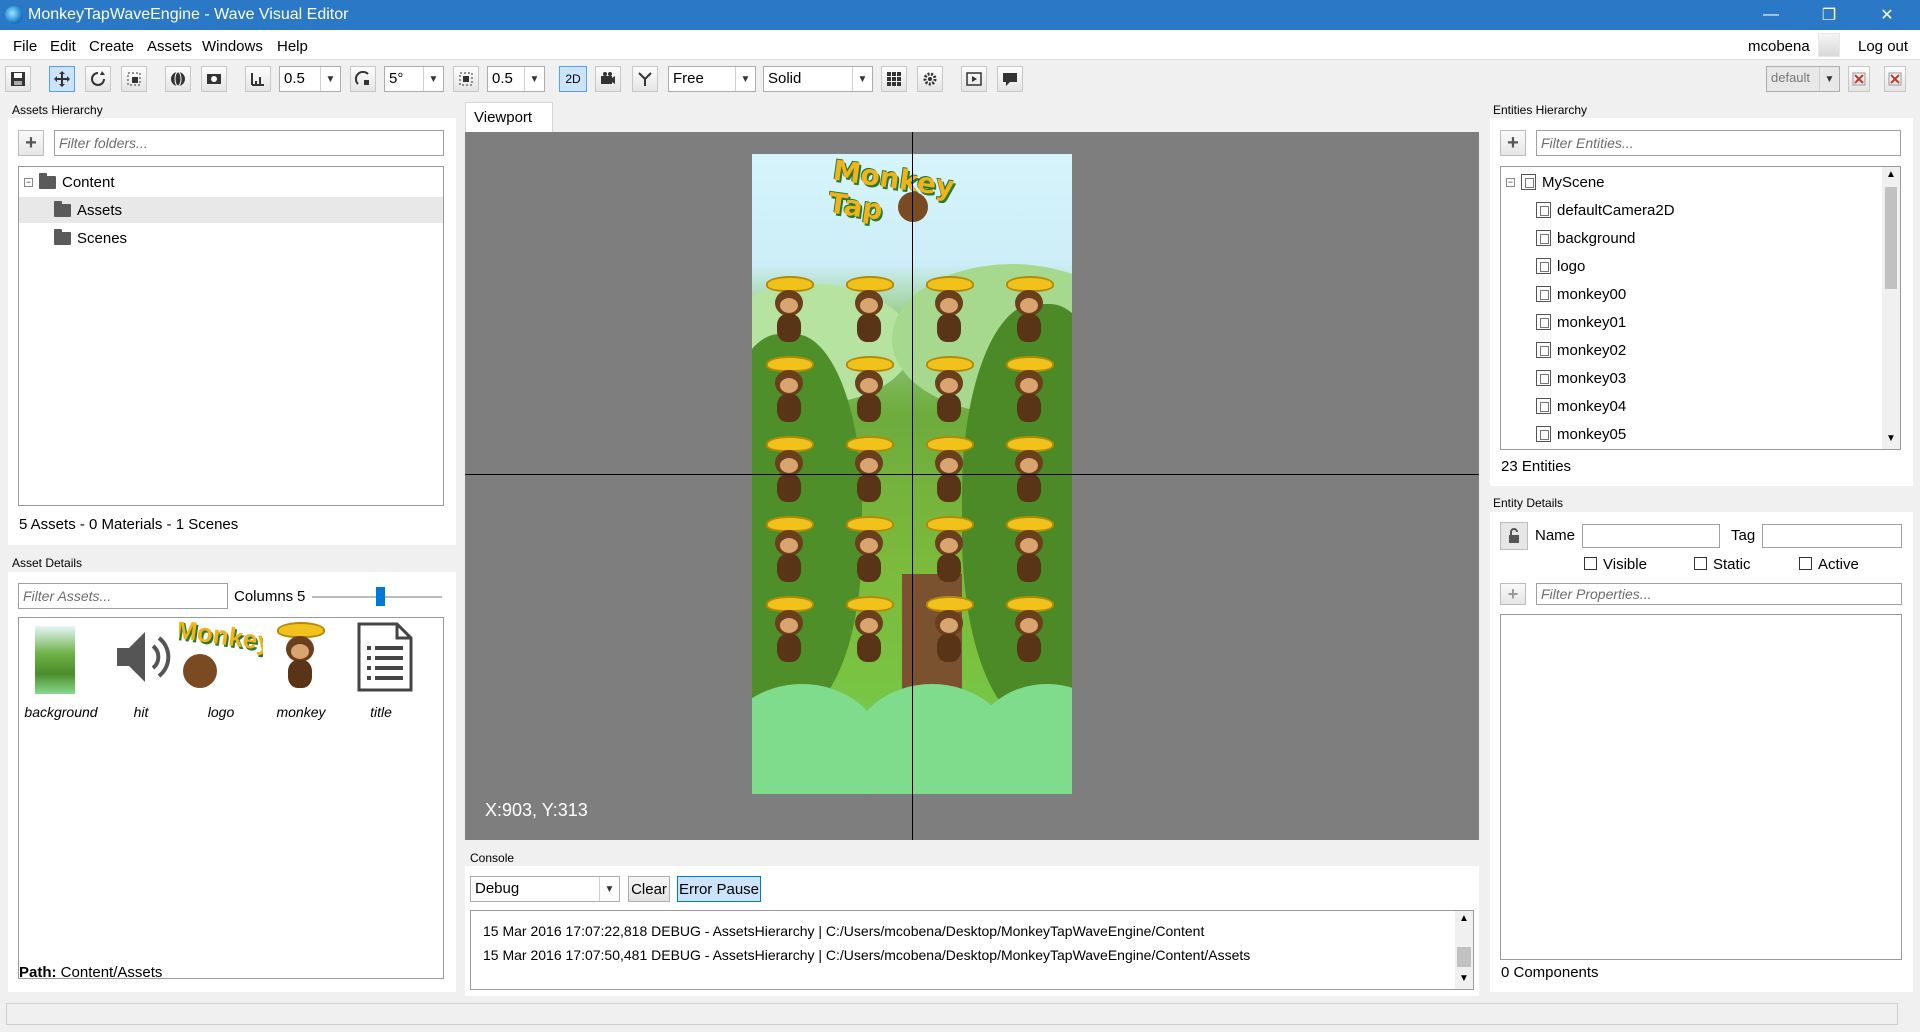  I want to click on menu-windows: Windows, so click(232, 46).